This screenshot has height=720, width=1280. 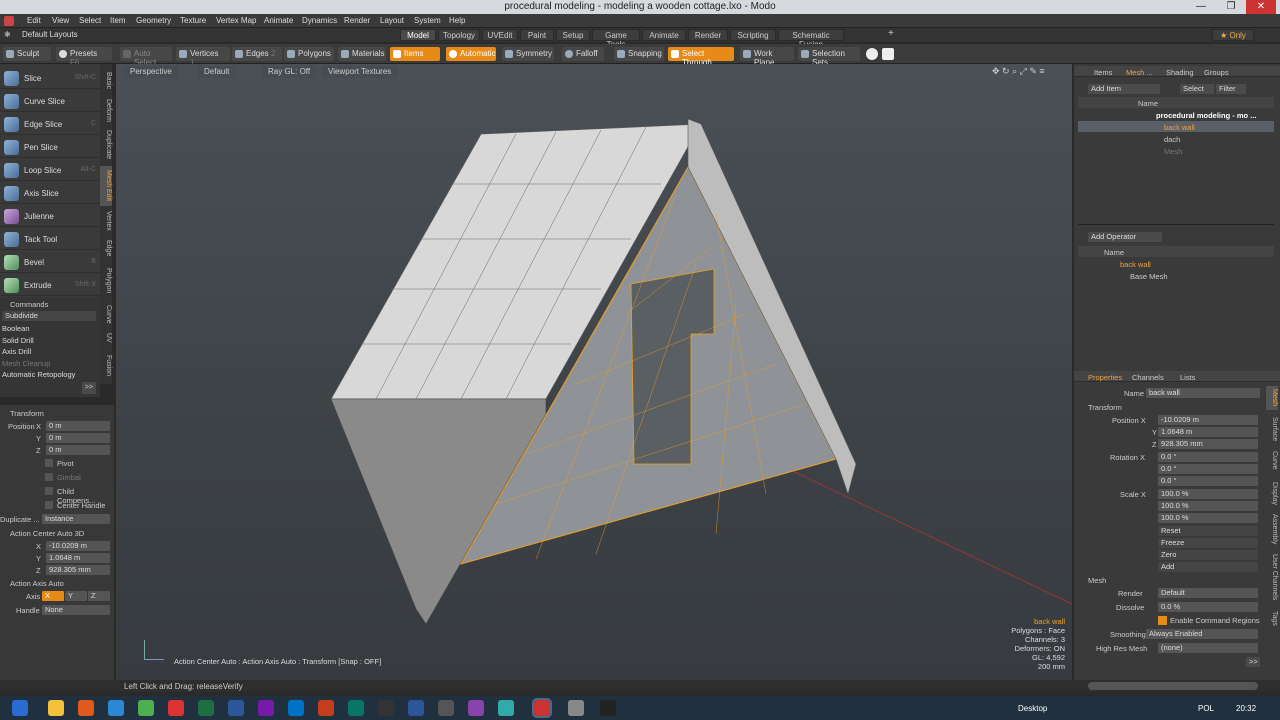 I want to click on expand-commands-button: >>, so click(x=89, y=388).